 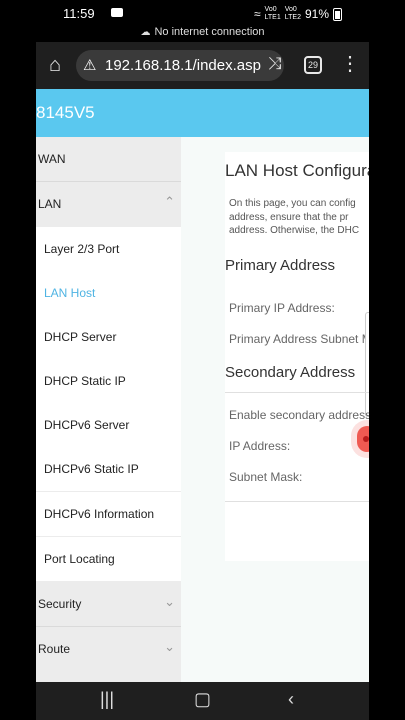 I want to click on battery-text: 91%, so click(x=316, y=14).